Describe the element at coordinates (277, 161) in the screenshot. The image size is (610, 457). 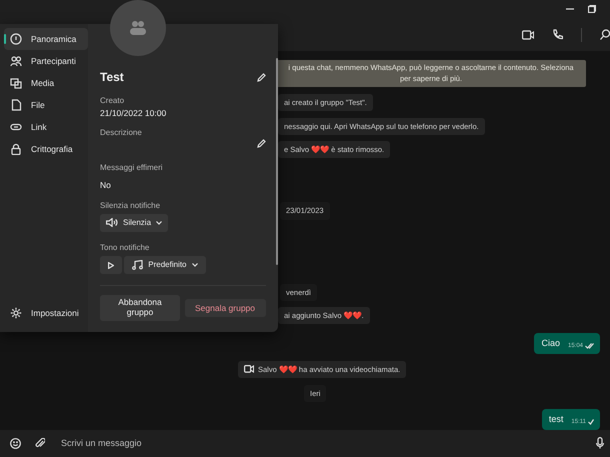
I see `scrollbar` at that location.